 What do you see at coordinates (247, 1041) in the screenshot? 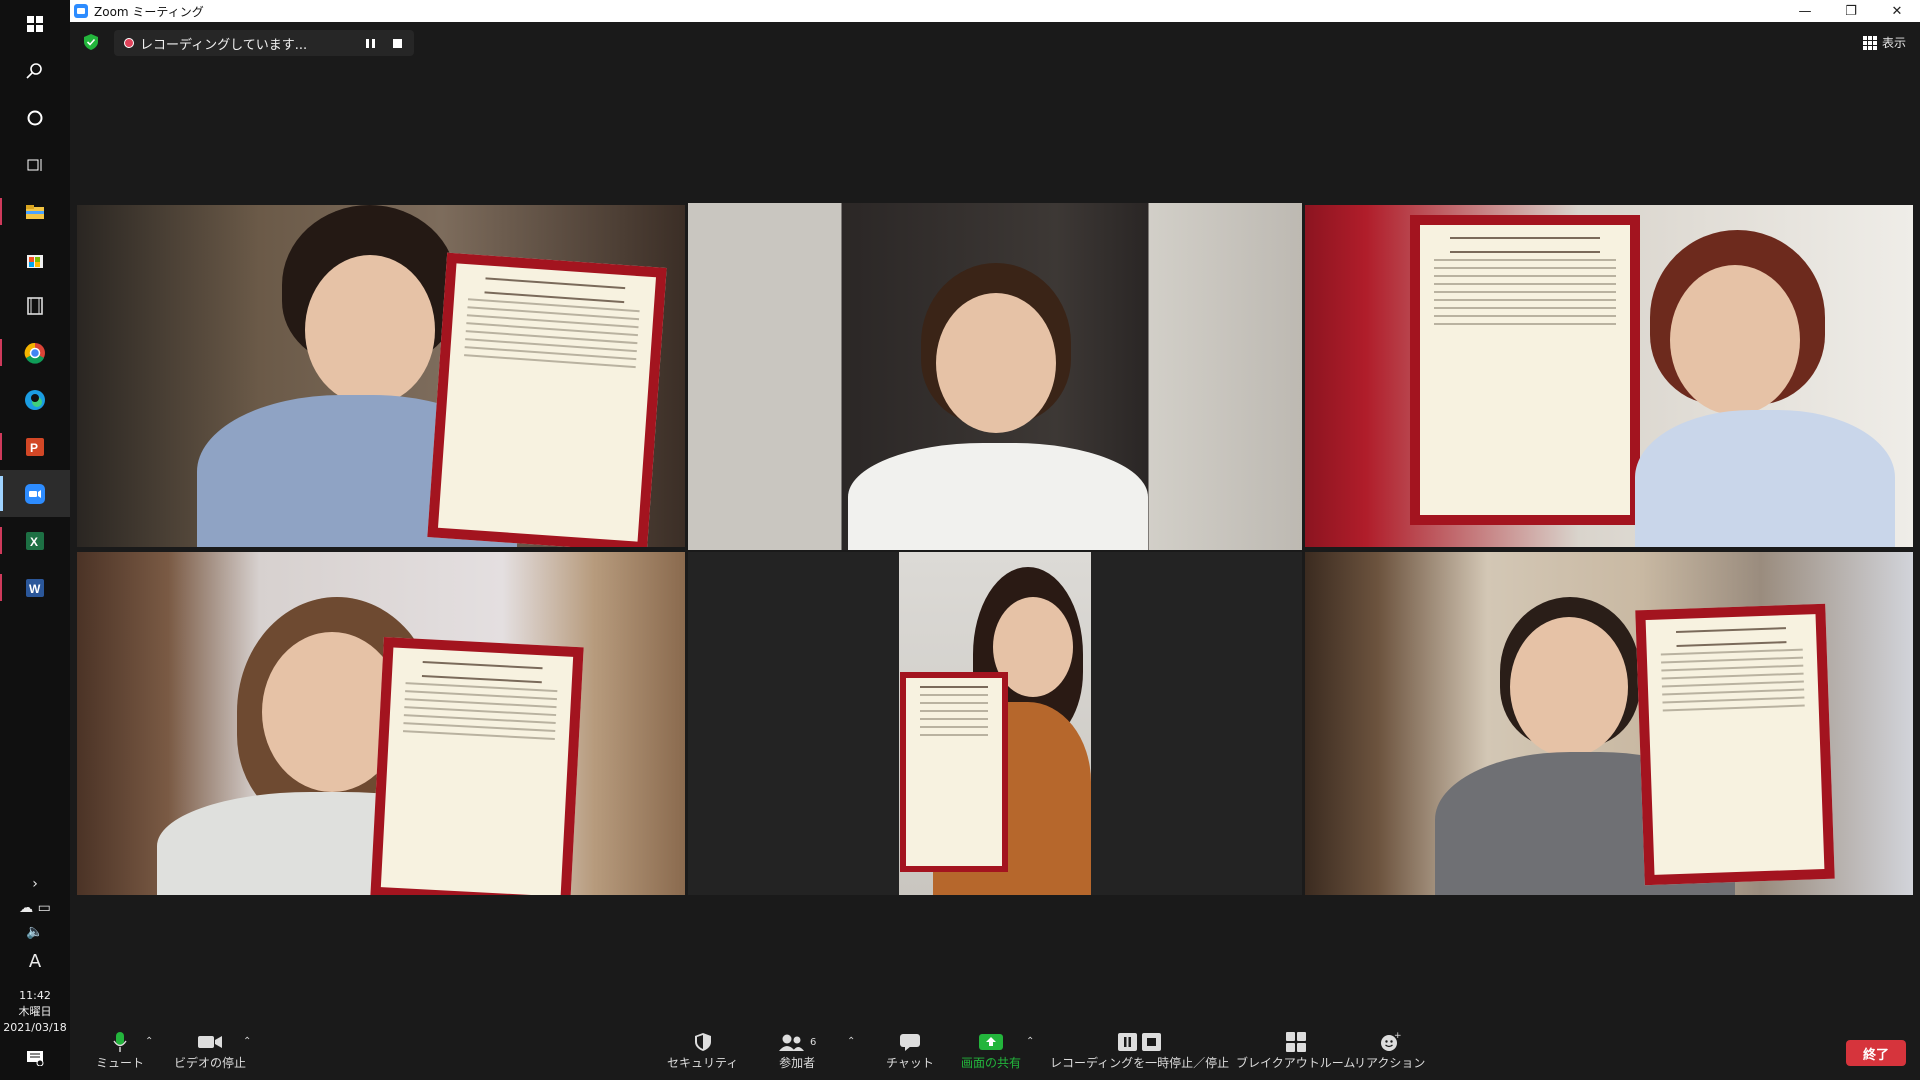
I see `video-options-chevron-up-icon: ⌃` at bounding box center [247, 1041].